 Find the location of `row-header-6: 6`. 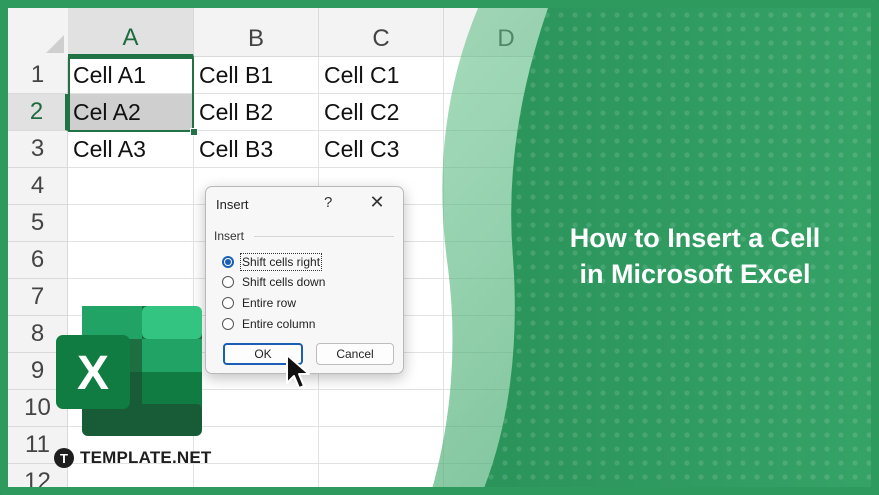

row-header-6: 6 is located at coordinates (38, 260).